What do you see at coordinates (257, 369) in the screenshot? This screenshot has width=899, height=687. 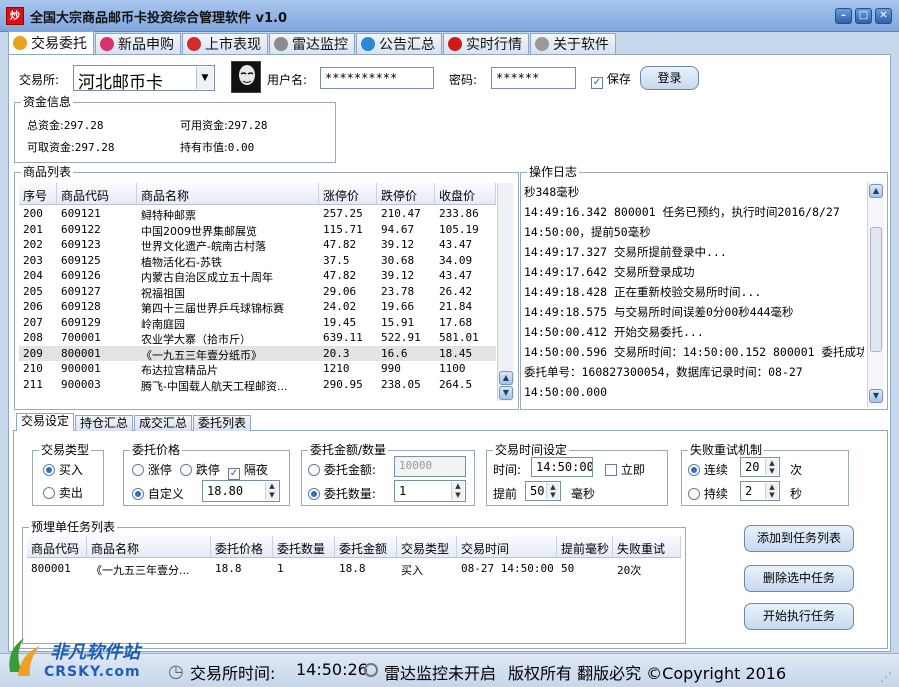 I see `table-row: 210 900001 布达拉宫精品片 1210 990 1100` at bounding box center [257, 369].